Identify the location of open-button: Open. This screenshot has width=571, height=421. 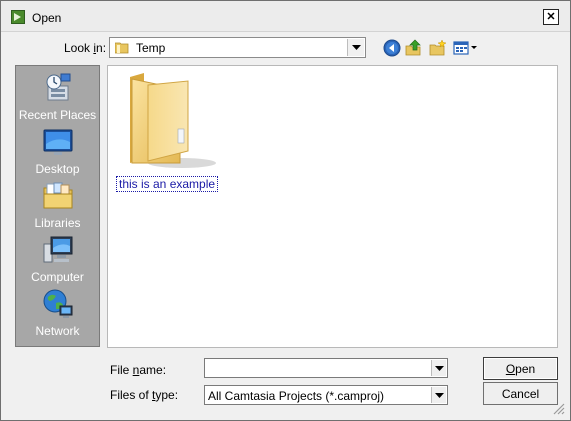
(520, 368).